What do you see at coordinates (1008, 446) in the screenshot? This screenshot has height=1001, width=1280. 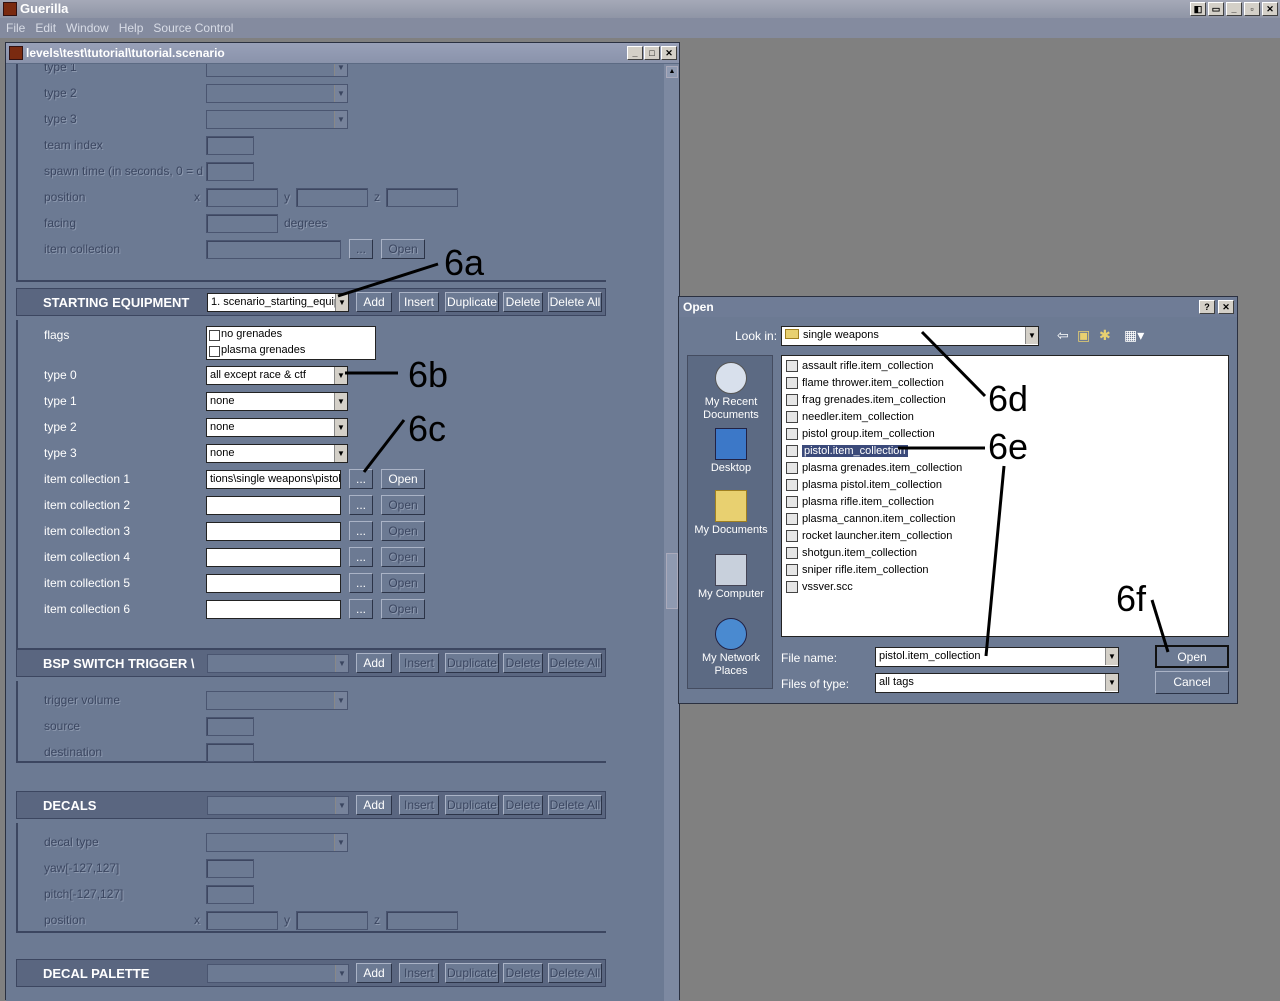 I see `callout-6e: 6e` at bounding box center [1008, 446].